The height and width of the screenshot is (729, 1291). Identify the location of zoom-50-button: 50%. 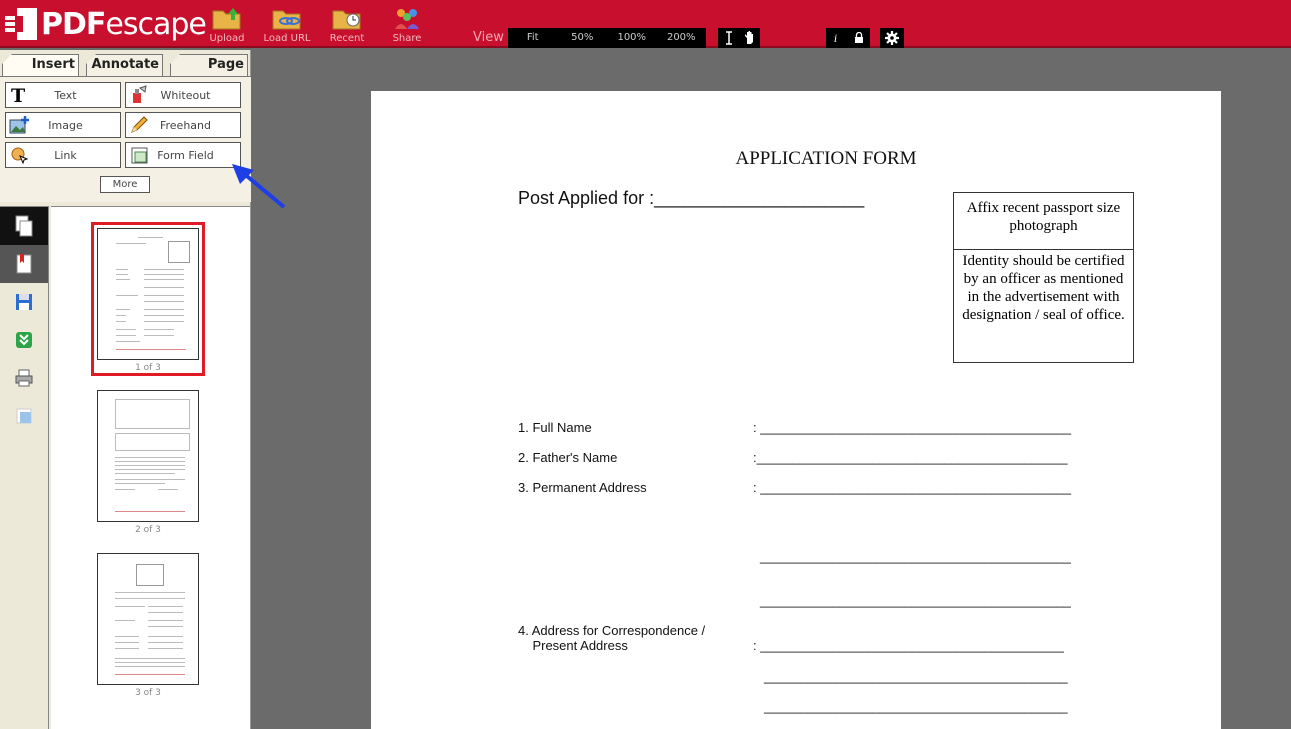
(583, 38).